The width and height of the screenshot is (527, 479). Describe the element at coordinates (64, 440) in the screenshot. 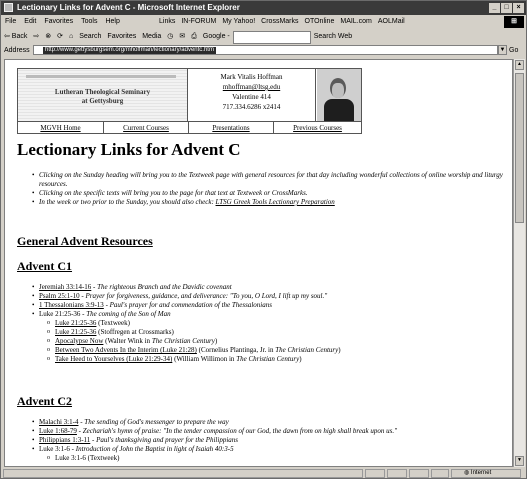

I see `reading-link: Philippians 1:3-11` at that location.